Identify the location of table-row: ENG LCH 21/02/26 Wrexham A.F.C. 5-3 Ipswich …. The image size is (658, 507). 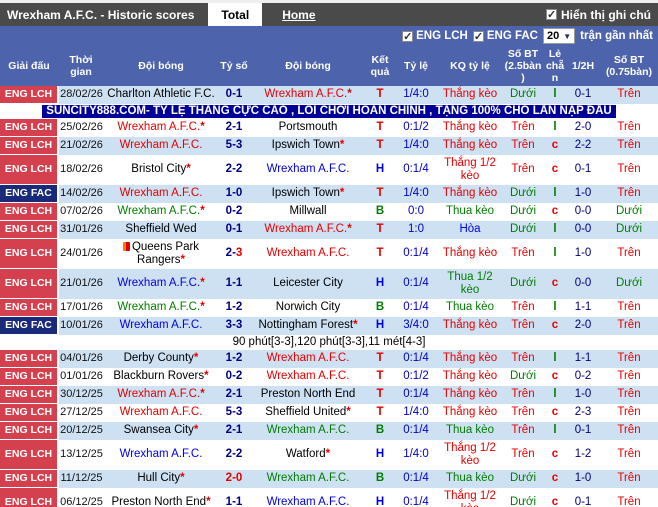
(329, 145).